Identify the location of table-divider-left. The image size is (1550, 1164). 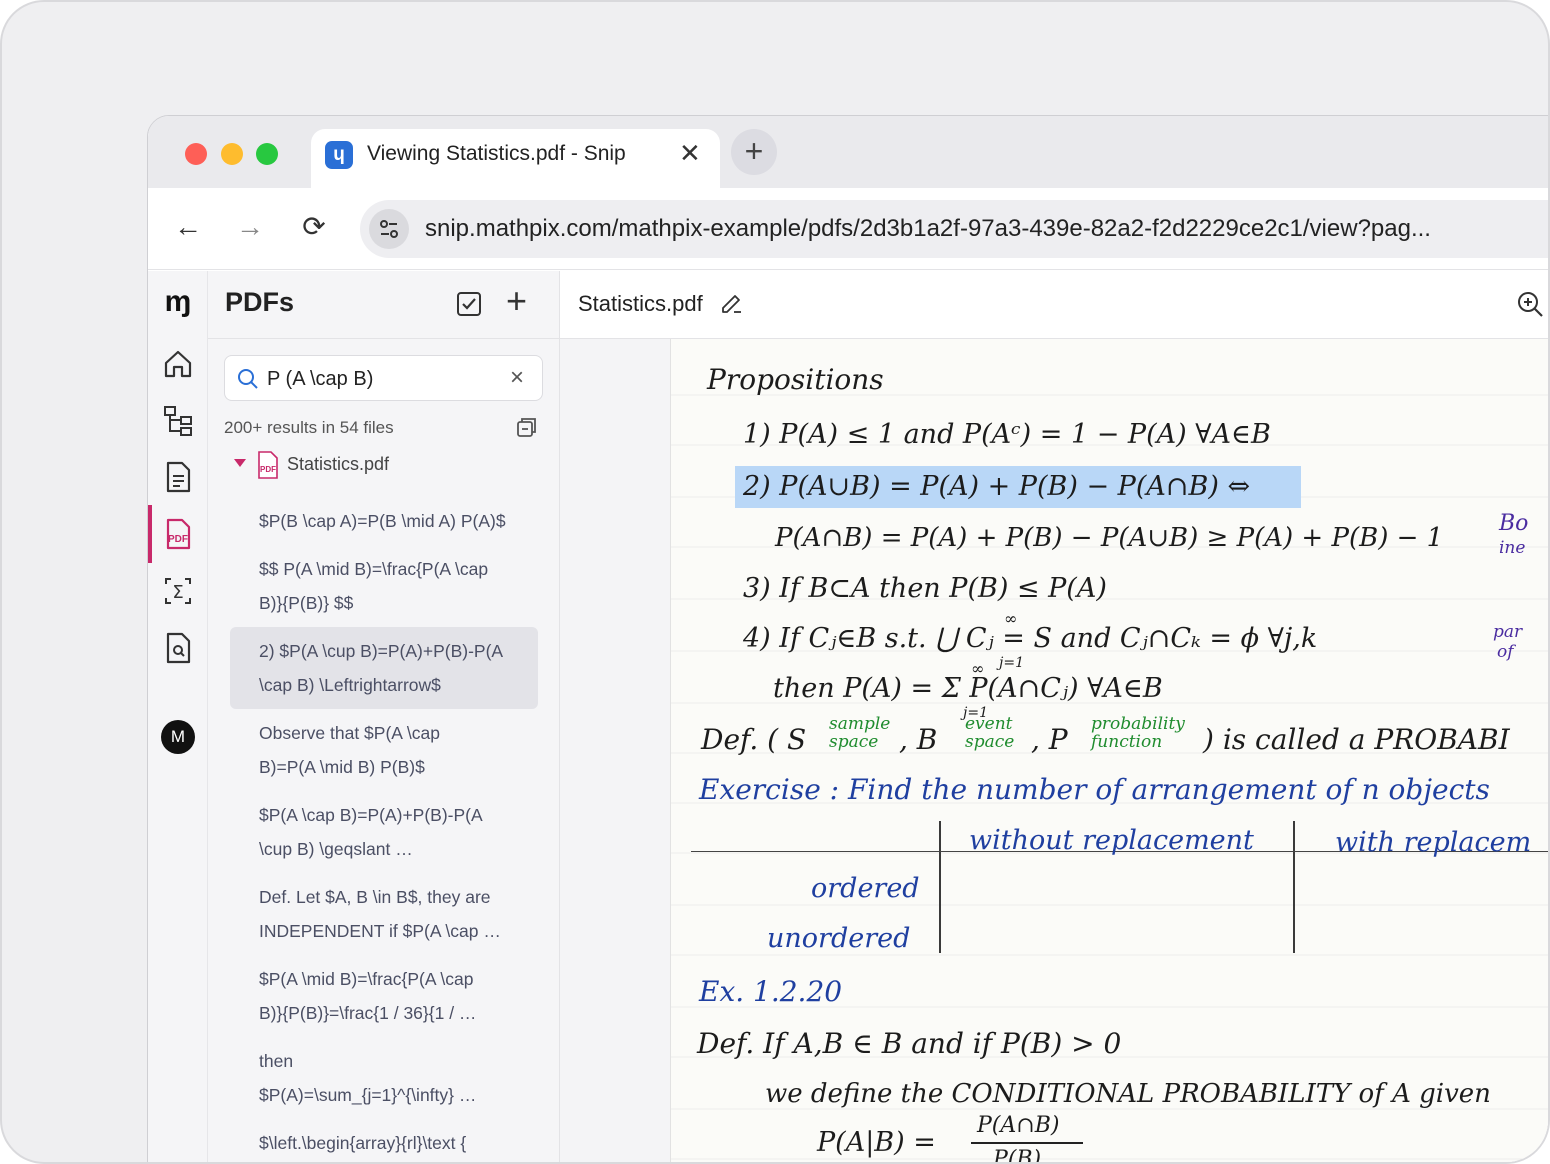
(940, 887).